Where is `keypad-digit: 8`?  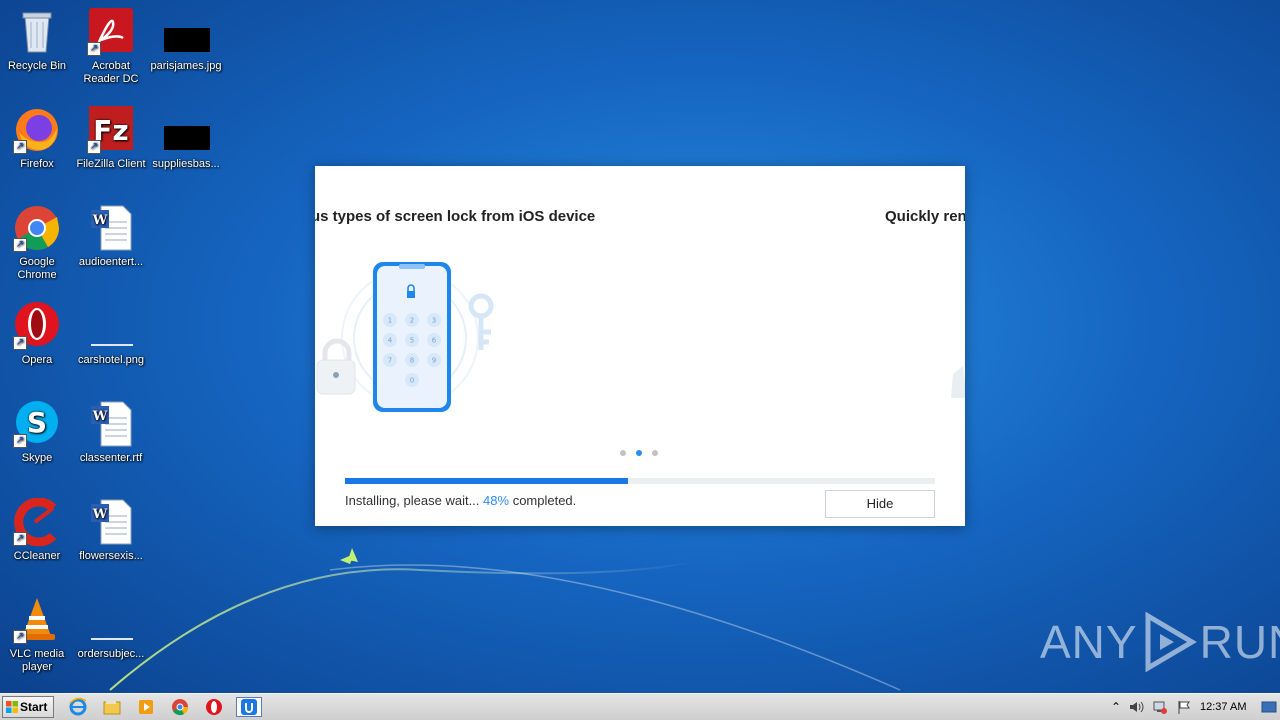
keypad-digit: 8 is located at coordinates (412, 361).